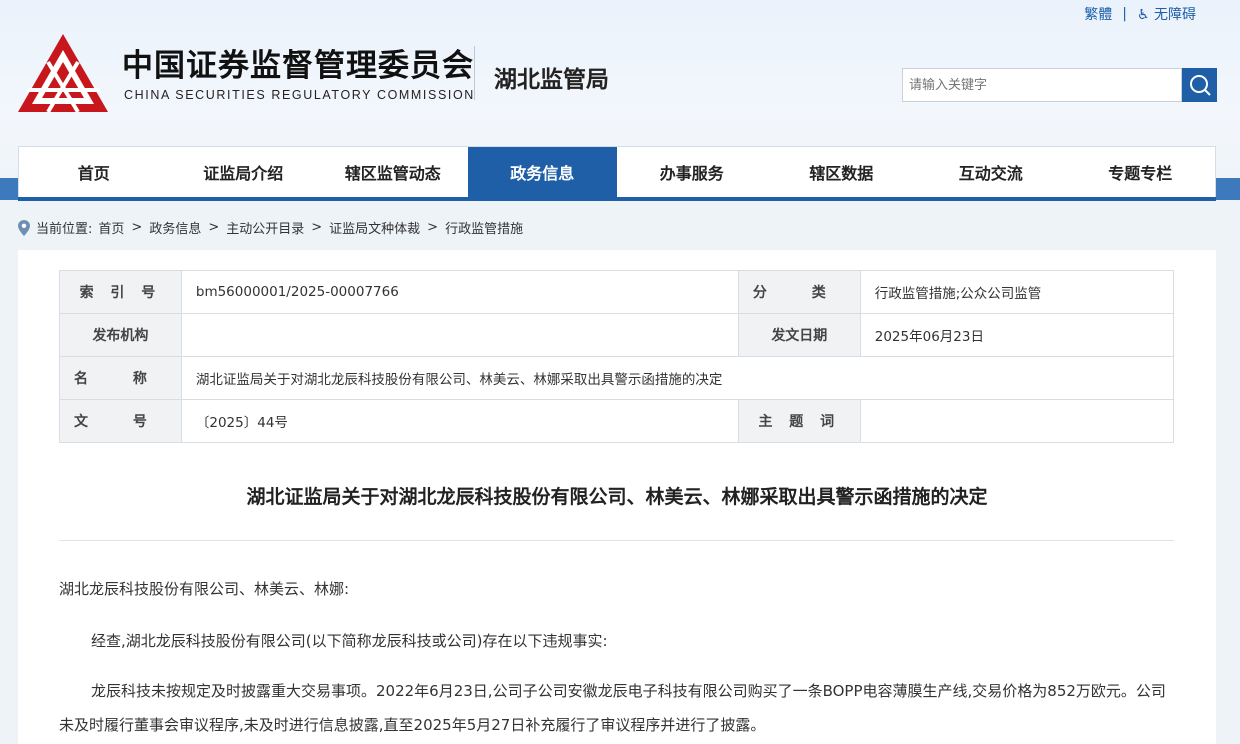  Describe the element at coordinates (617, 199) in the screenshot. I see `nav-underline` at that location.